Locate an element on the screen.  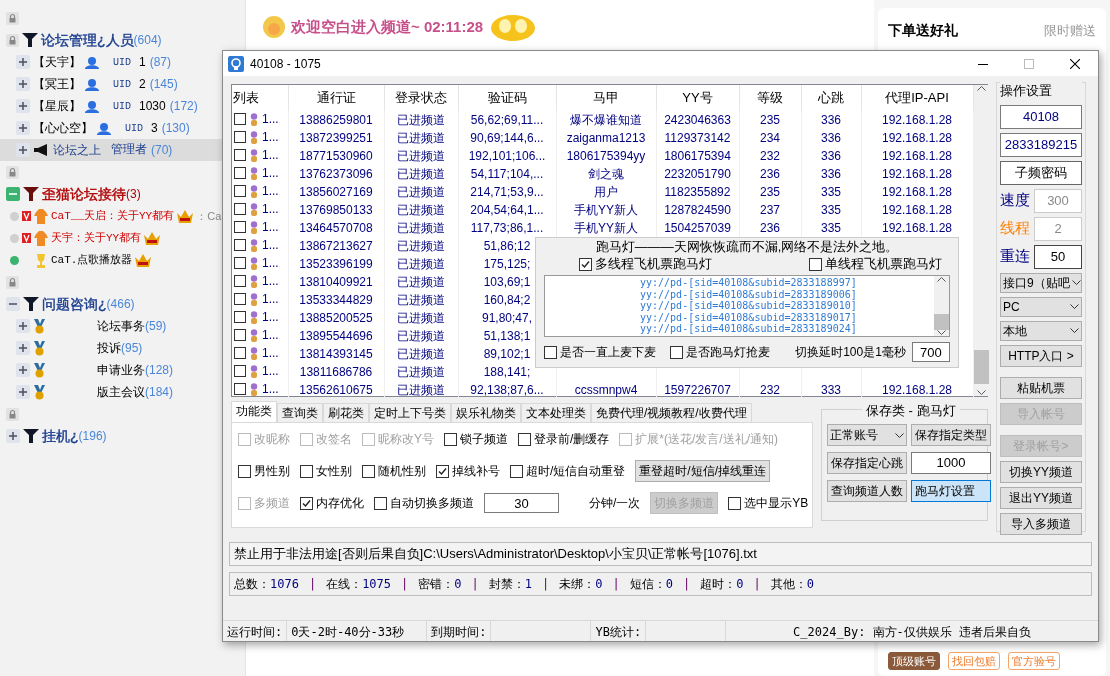
column-header: 马甲 is located at coordinates (606, 98).